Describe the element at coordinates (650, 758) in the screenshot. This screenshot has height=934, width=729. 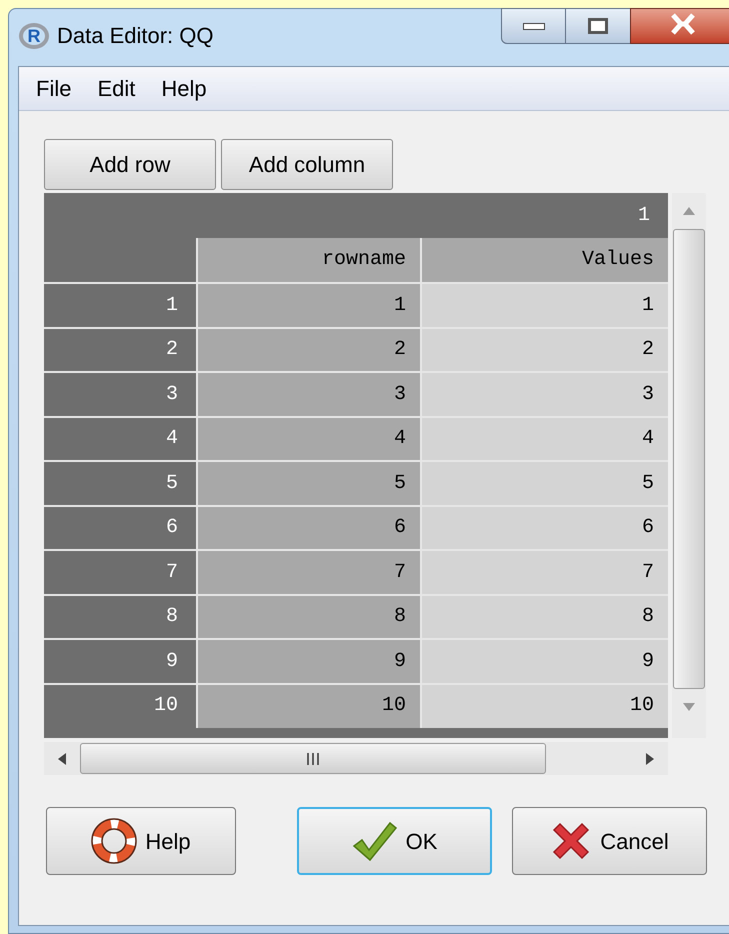
I see `scroll-right-icon` at that location.